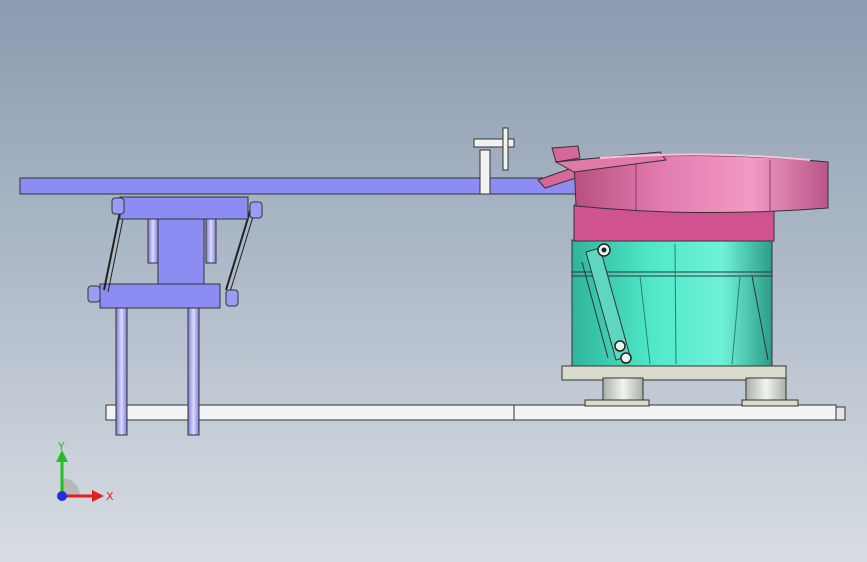  What do you see at coordinates (85, 471) in the screenshot?
I see `orientation-triad: Y X` at bounding box center [85, 471].